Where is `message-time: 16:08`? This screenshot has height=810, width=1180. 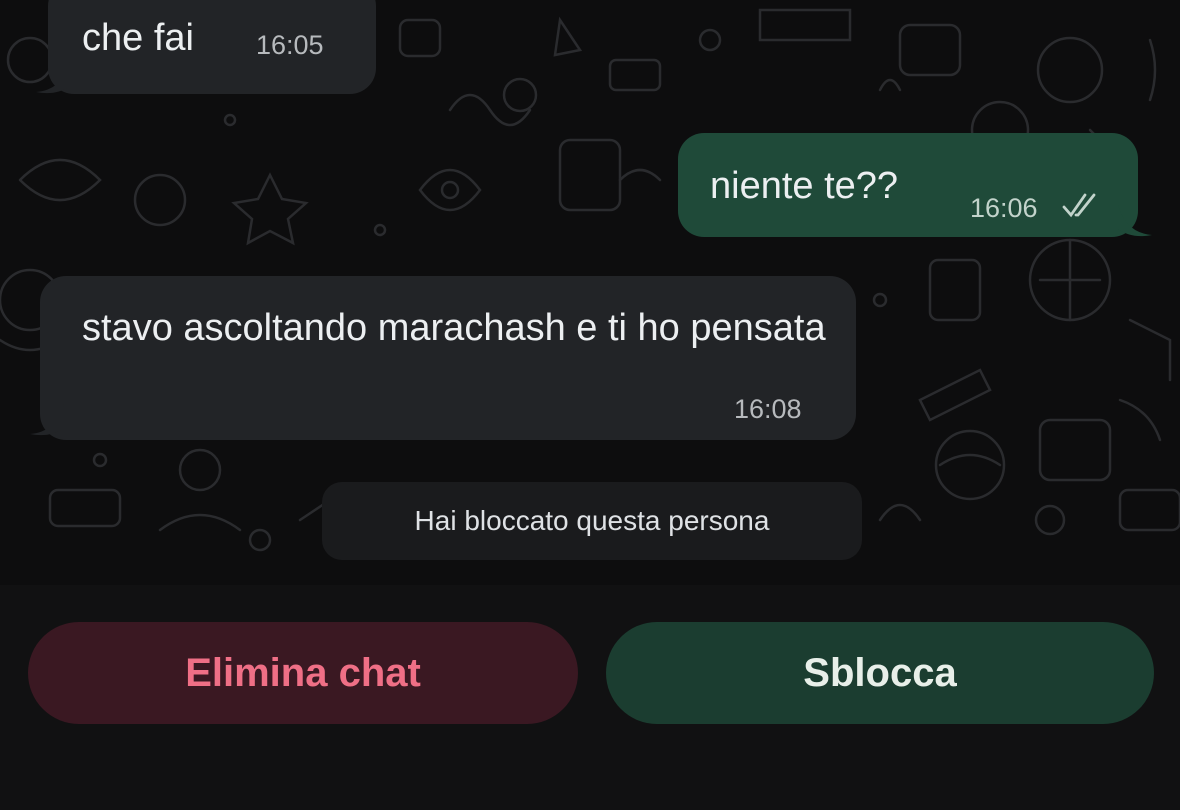
message-time: 16:08 is located at coordinates (768, 409).